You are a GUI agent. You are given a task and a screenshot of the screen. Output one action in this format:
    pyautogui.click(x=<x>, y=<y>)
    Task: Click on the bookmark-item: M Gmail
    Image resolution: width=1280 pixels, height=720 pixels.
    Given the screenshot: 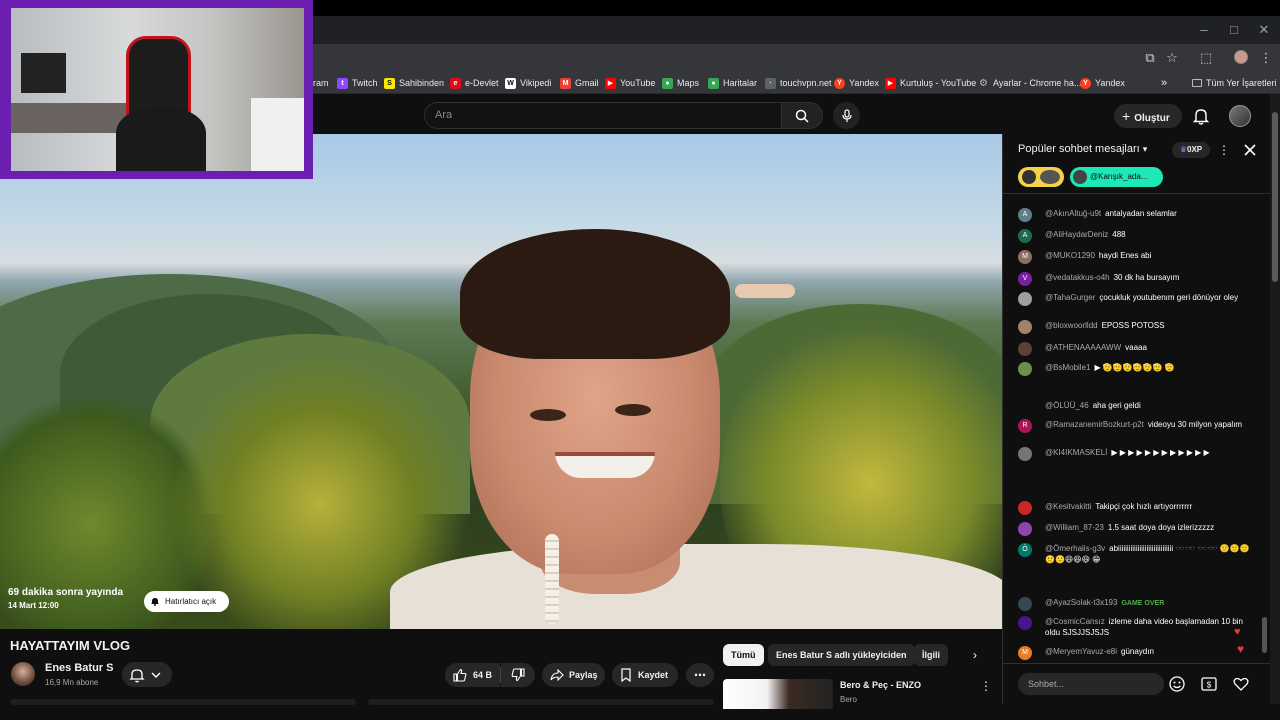 What is the action you would take?
    pyautogui.click(x=579, y=83)
    